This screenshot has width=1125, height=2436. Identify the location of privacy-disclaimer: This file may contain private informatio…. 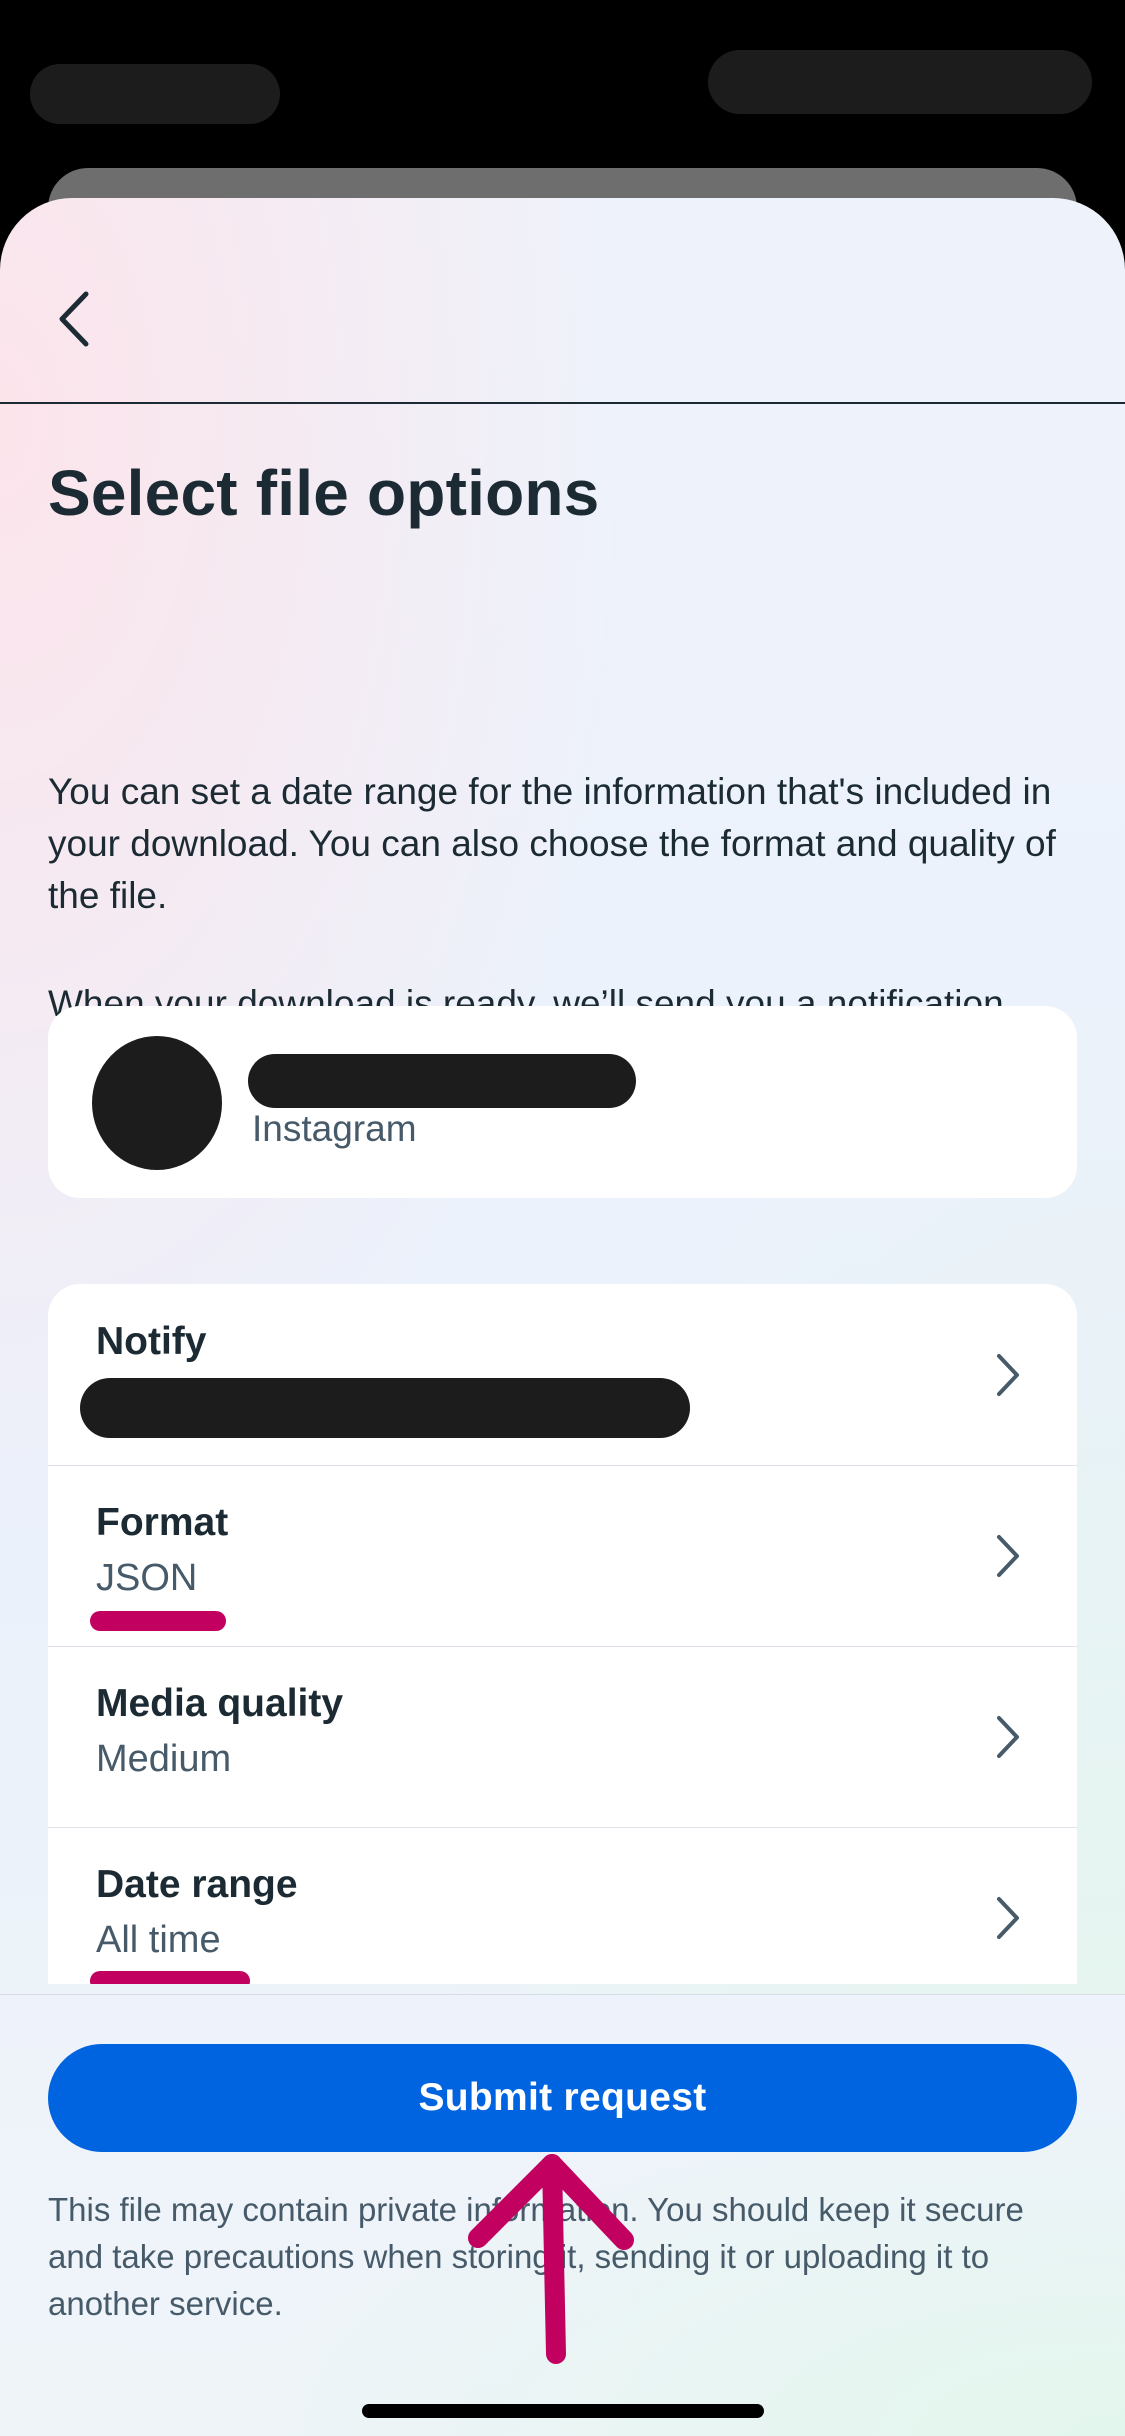
(536, 2256).